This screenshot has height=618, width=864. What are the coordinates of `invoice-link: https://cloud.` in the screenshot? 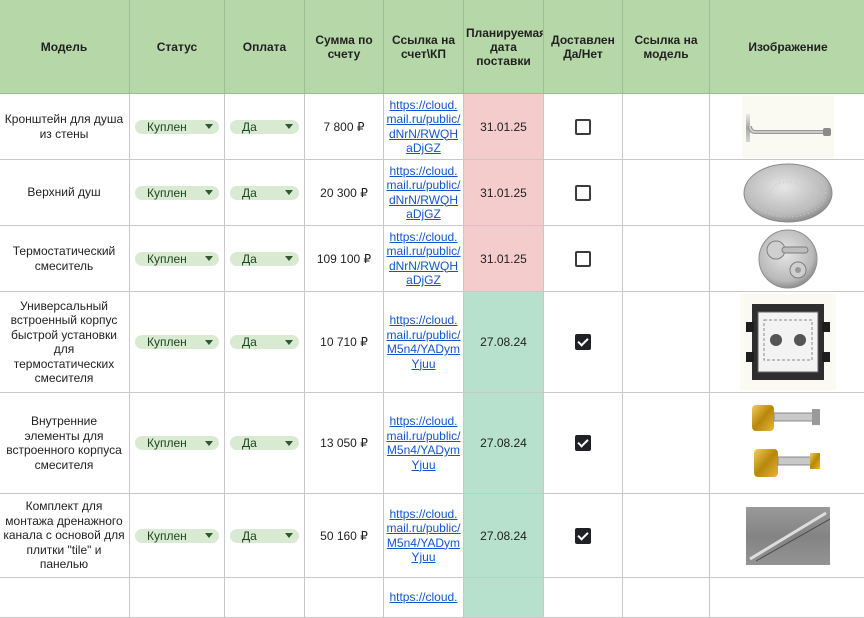 It's located at (423, 597).